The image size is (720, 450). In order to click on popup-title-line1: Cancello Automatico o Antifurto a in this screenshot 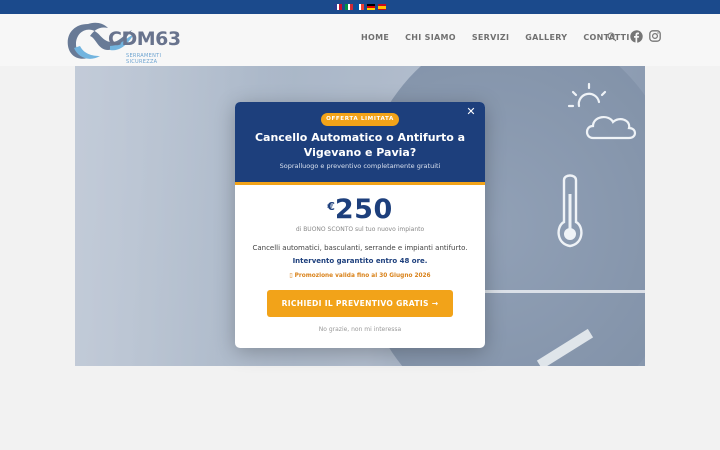, I will do `click(360, 137)`.